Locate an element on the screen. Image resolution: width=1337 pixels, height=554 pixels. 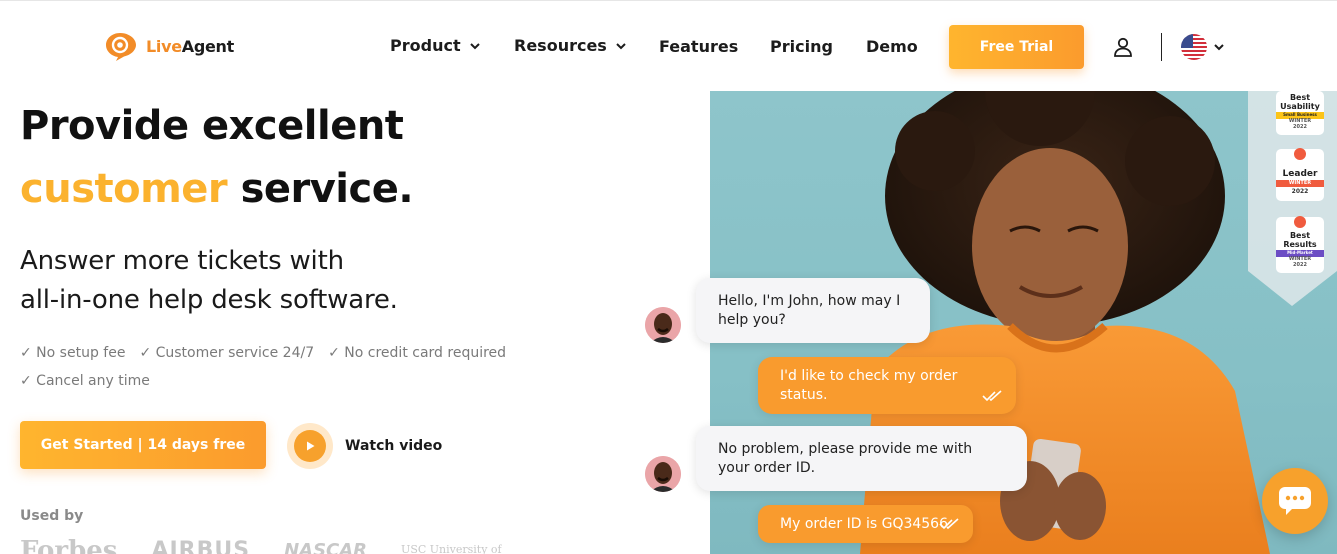
feature-checks-row2: ✓ Cancel any time is located at coordinates (85, 381).